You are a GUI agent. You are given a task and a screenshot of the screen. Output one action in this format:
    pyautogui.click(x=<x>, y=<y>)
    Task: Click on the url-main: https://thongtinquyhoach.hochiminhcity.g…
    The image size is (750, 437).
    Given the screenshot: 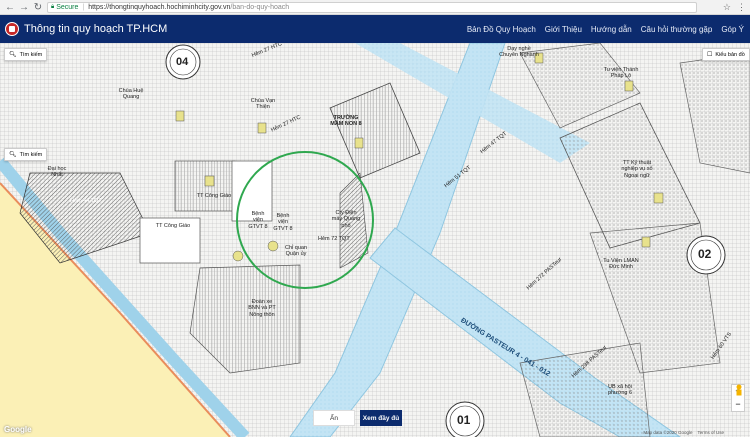 What is the action you would take?
    pyautogui.click(x=159, y=7)
    